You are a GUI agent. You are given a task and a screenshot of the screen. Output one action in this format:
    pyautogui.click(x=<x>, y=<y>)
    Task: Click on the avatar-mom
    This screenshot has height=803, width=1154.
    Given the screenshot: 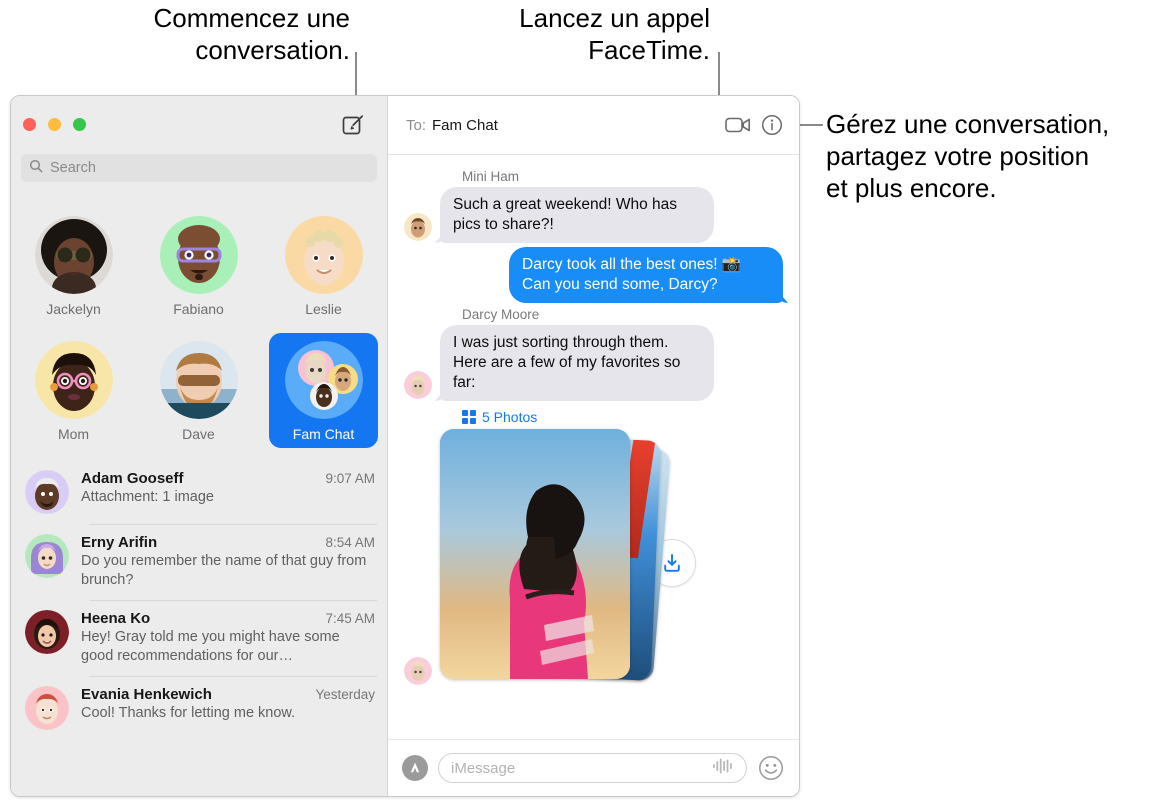 What is the action you would take?
    pyautogui.click(x=73, y=380)
    